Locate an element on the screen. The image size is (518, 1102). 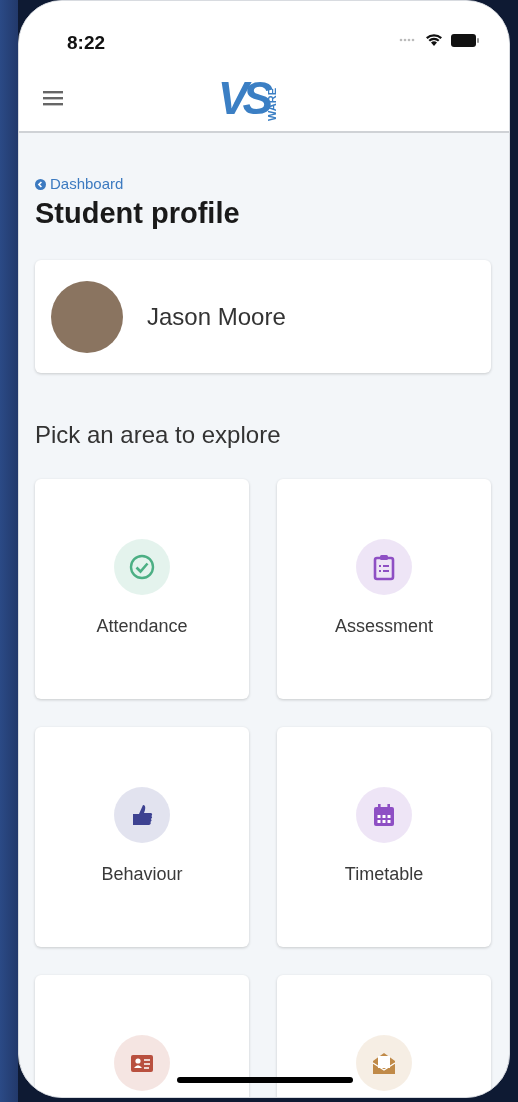
student-card: Jason Moore is located at coordinates (263, 317).